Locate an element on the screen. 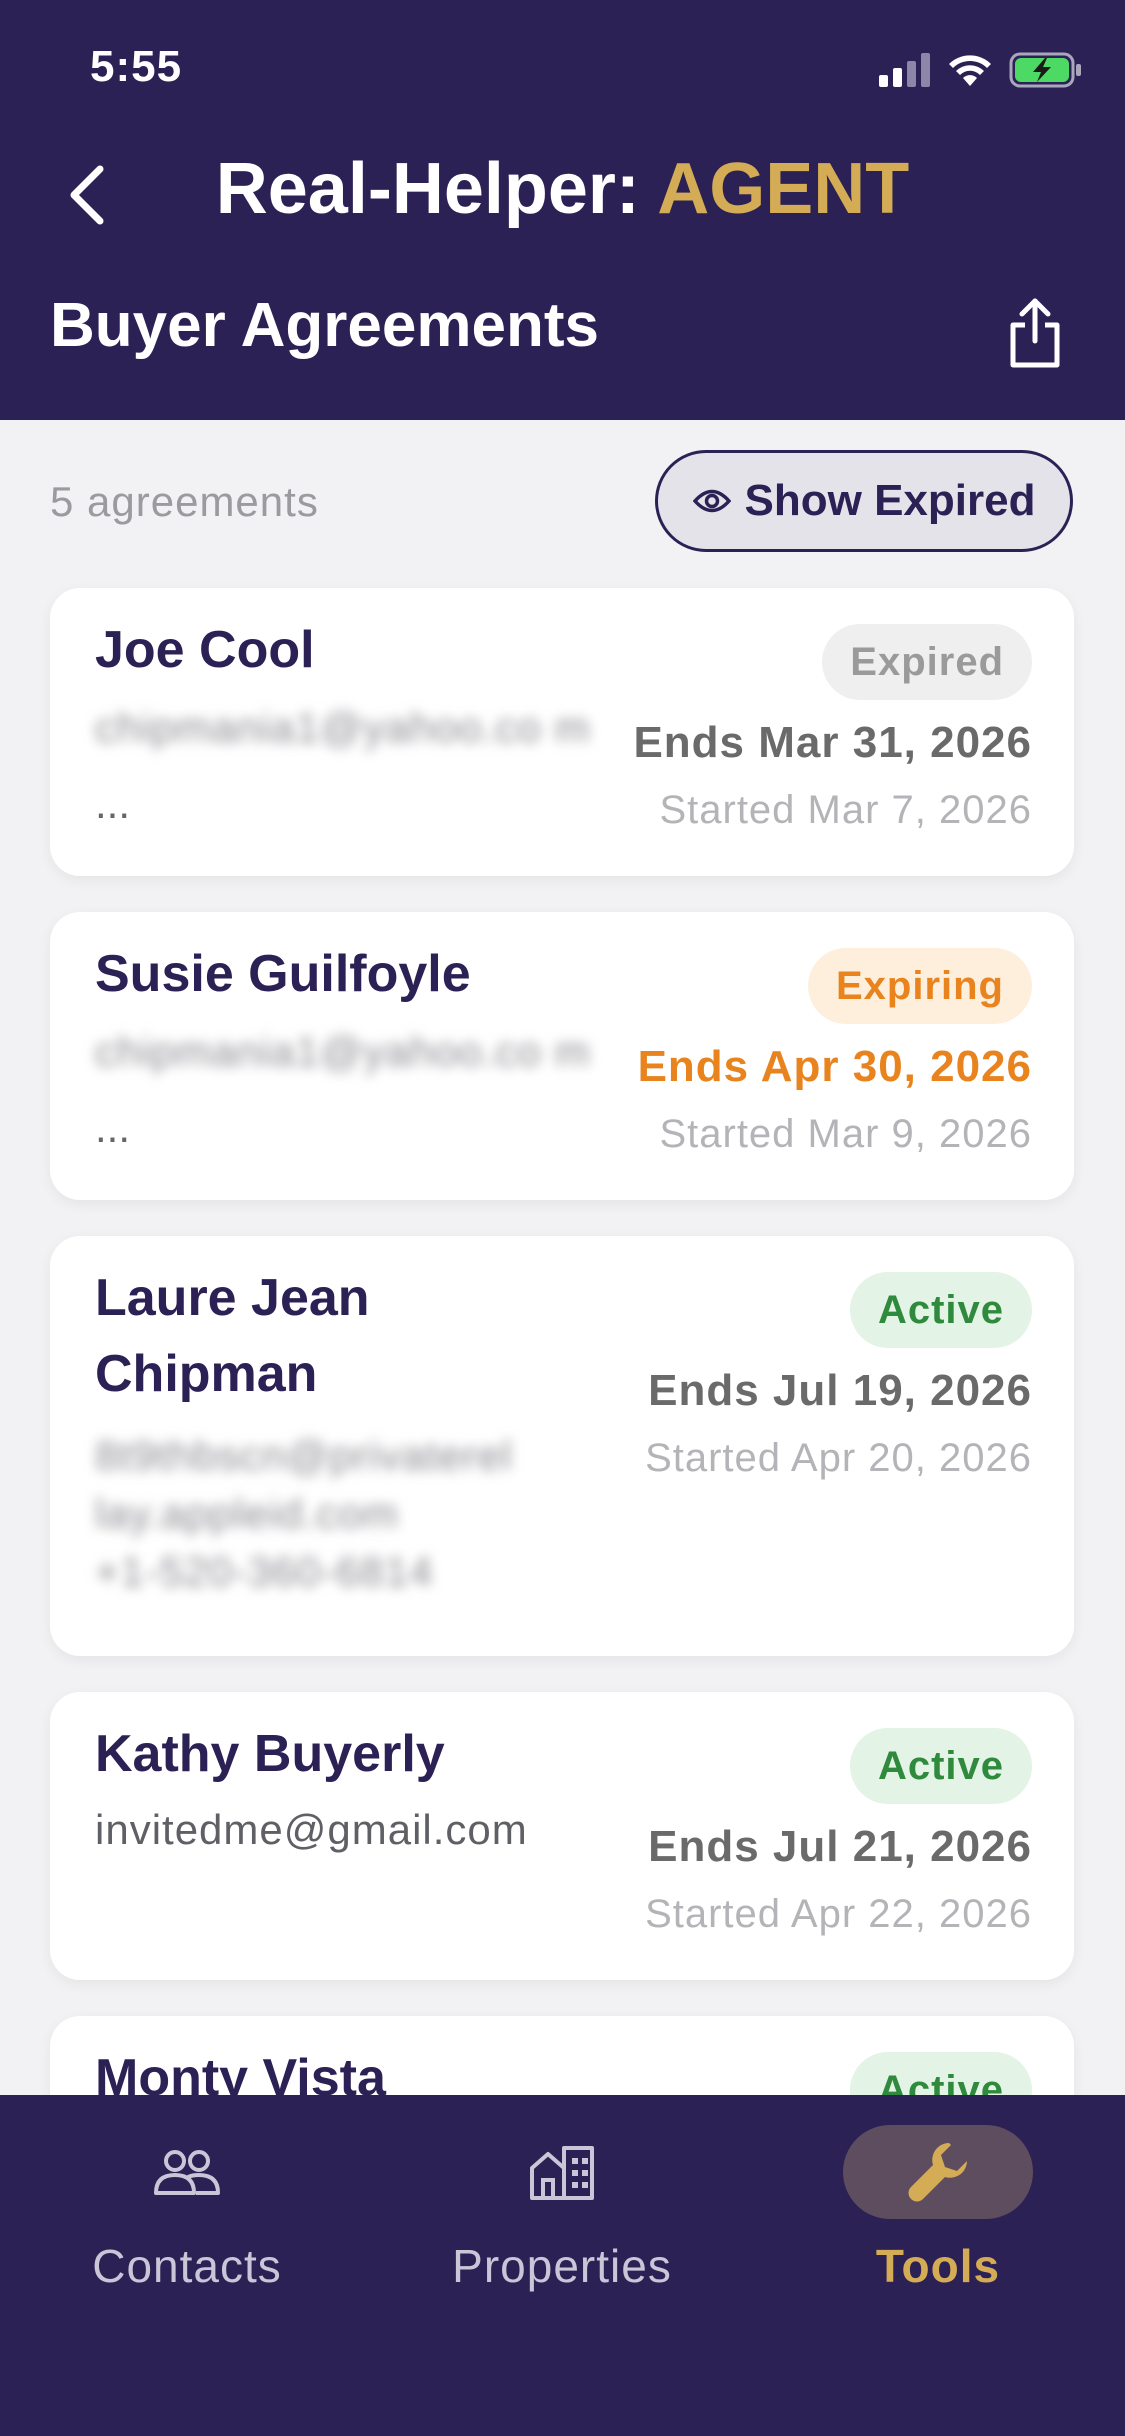  buyer-email: invitedme@gmail.com is located at coordinates (311, 1829).